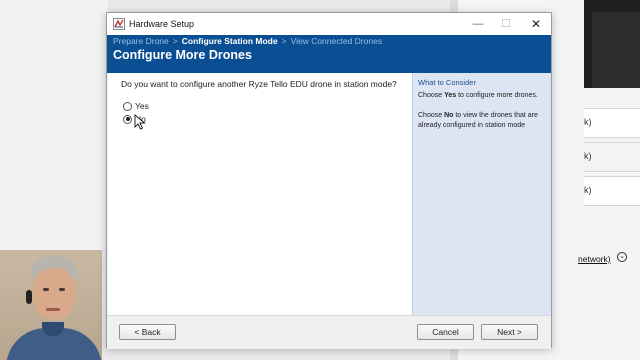 Image resolution: width=640 pixels, height=360 pixels. Describe the element at coordinates (229, 41) in the screenshot. I see `breadcrumb-item-configure-station-mode: Configure Station Mode` at that location.